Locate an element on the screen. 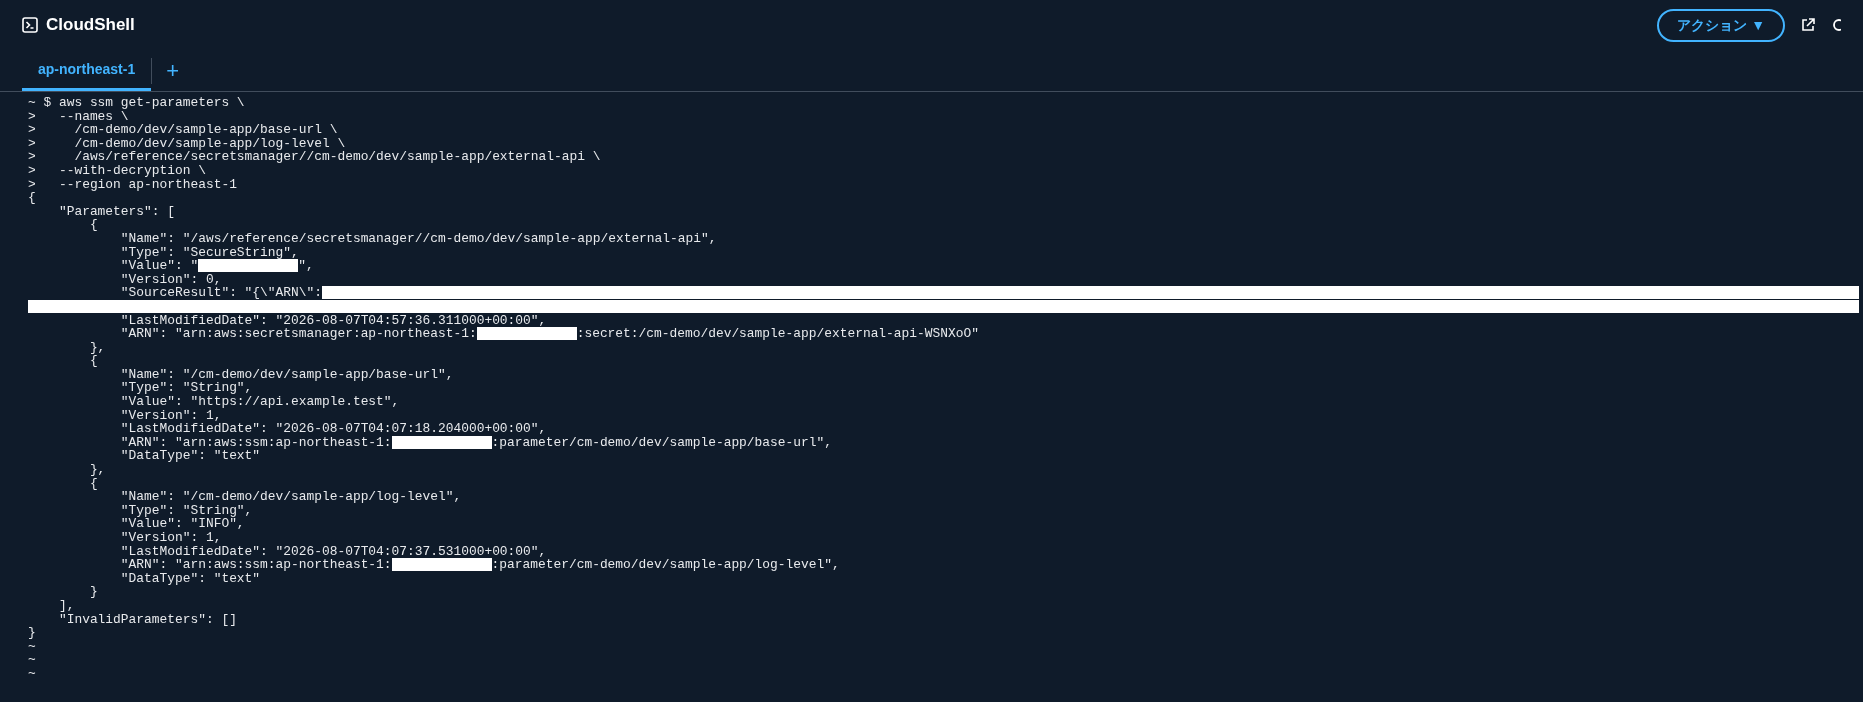  terminal-text: "Value": "INFO", is located at coordinates (182, 524).